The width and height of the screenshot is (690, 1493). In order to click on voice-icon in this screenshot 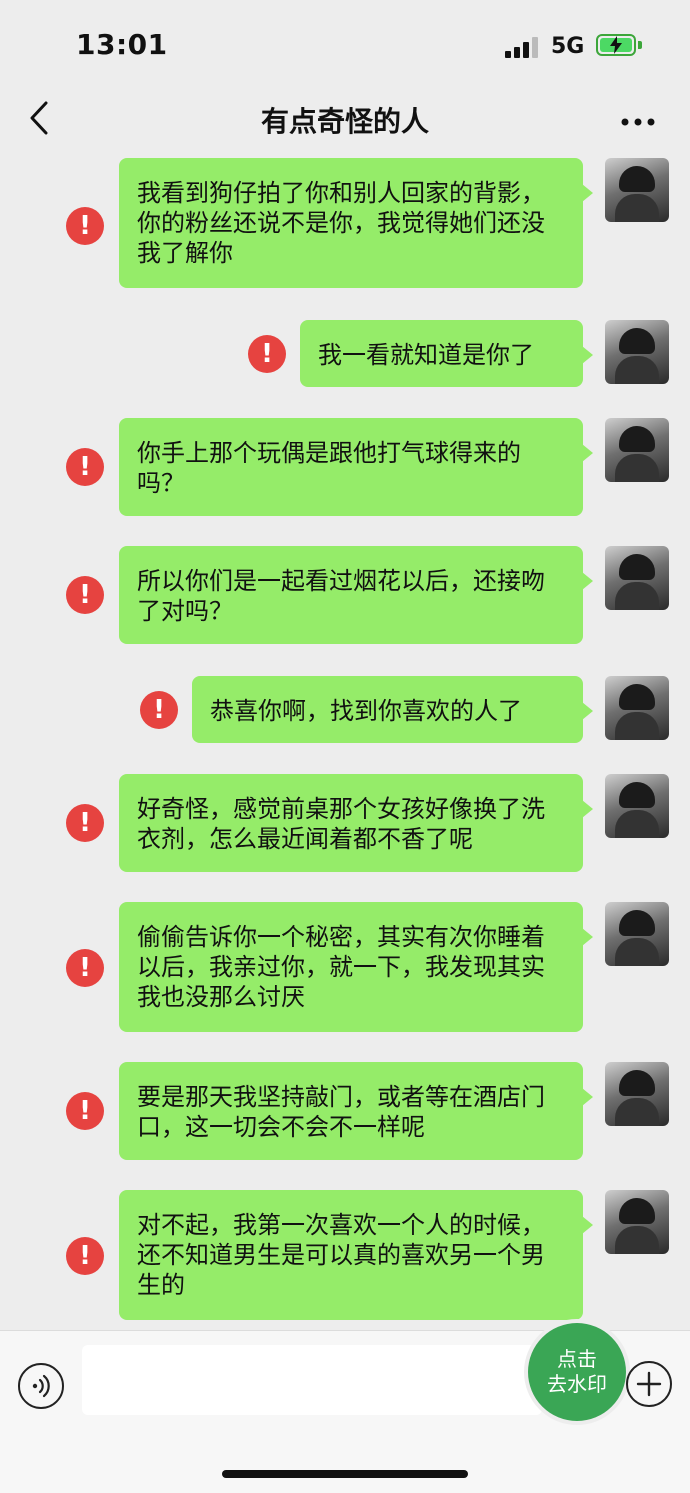, I will do `click(41, 1386)`.